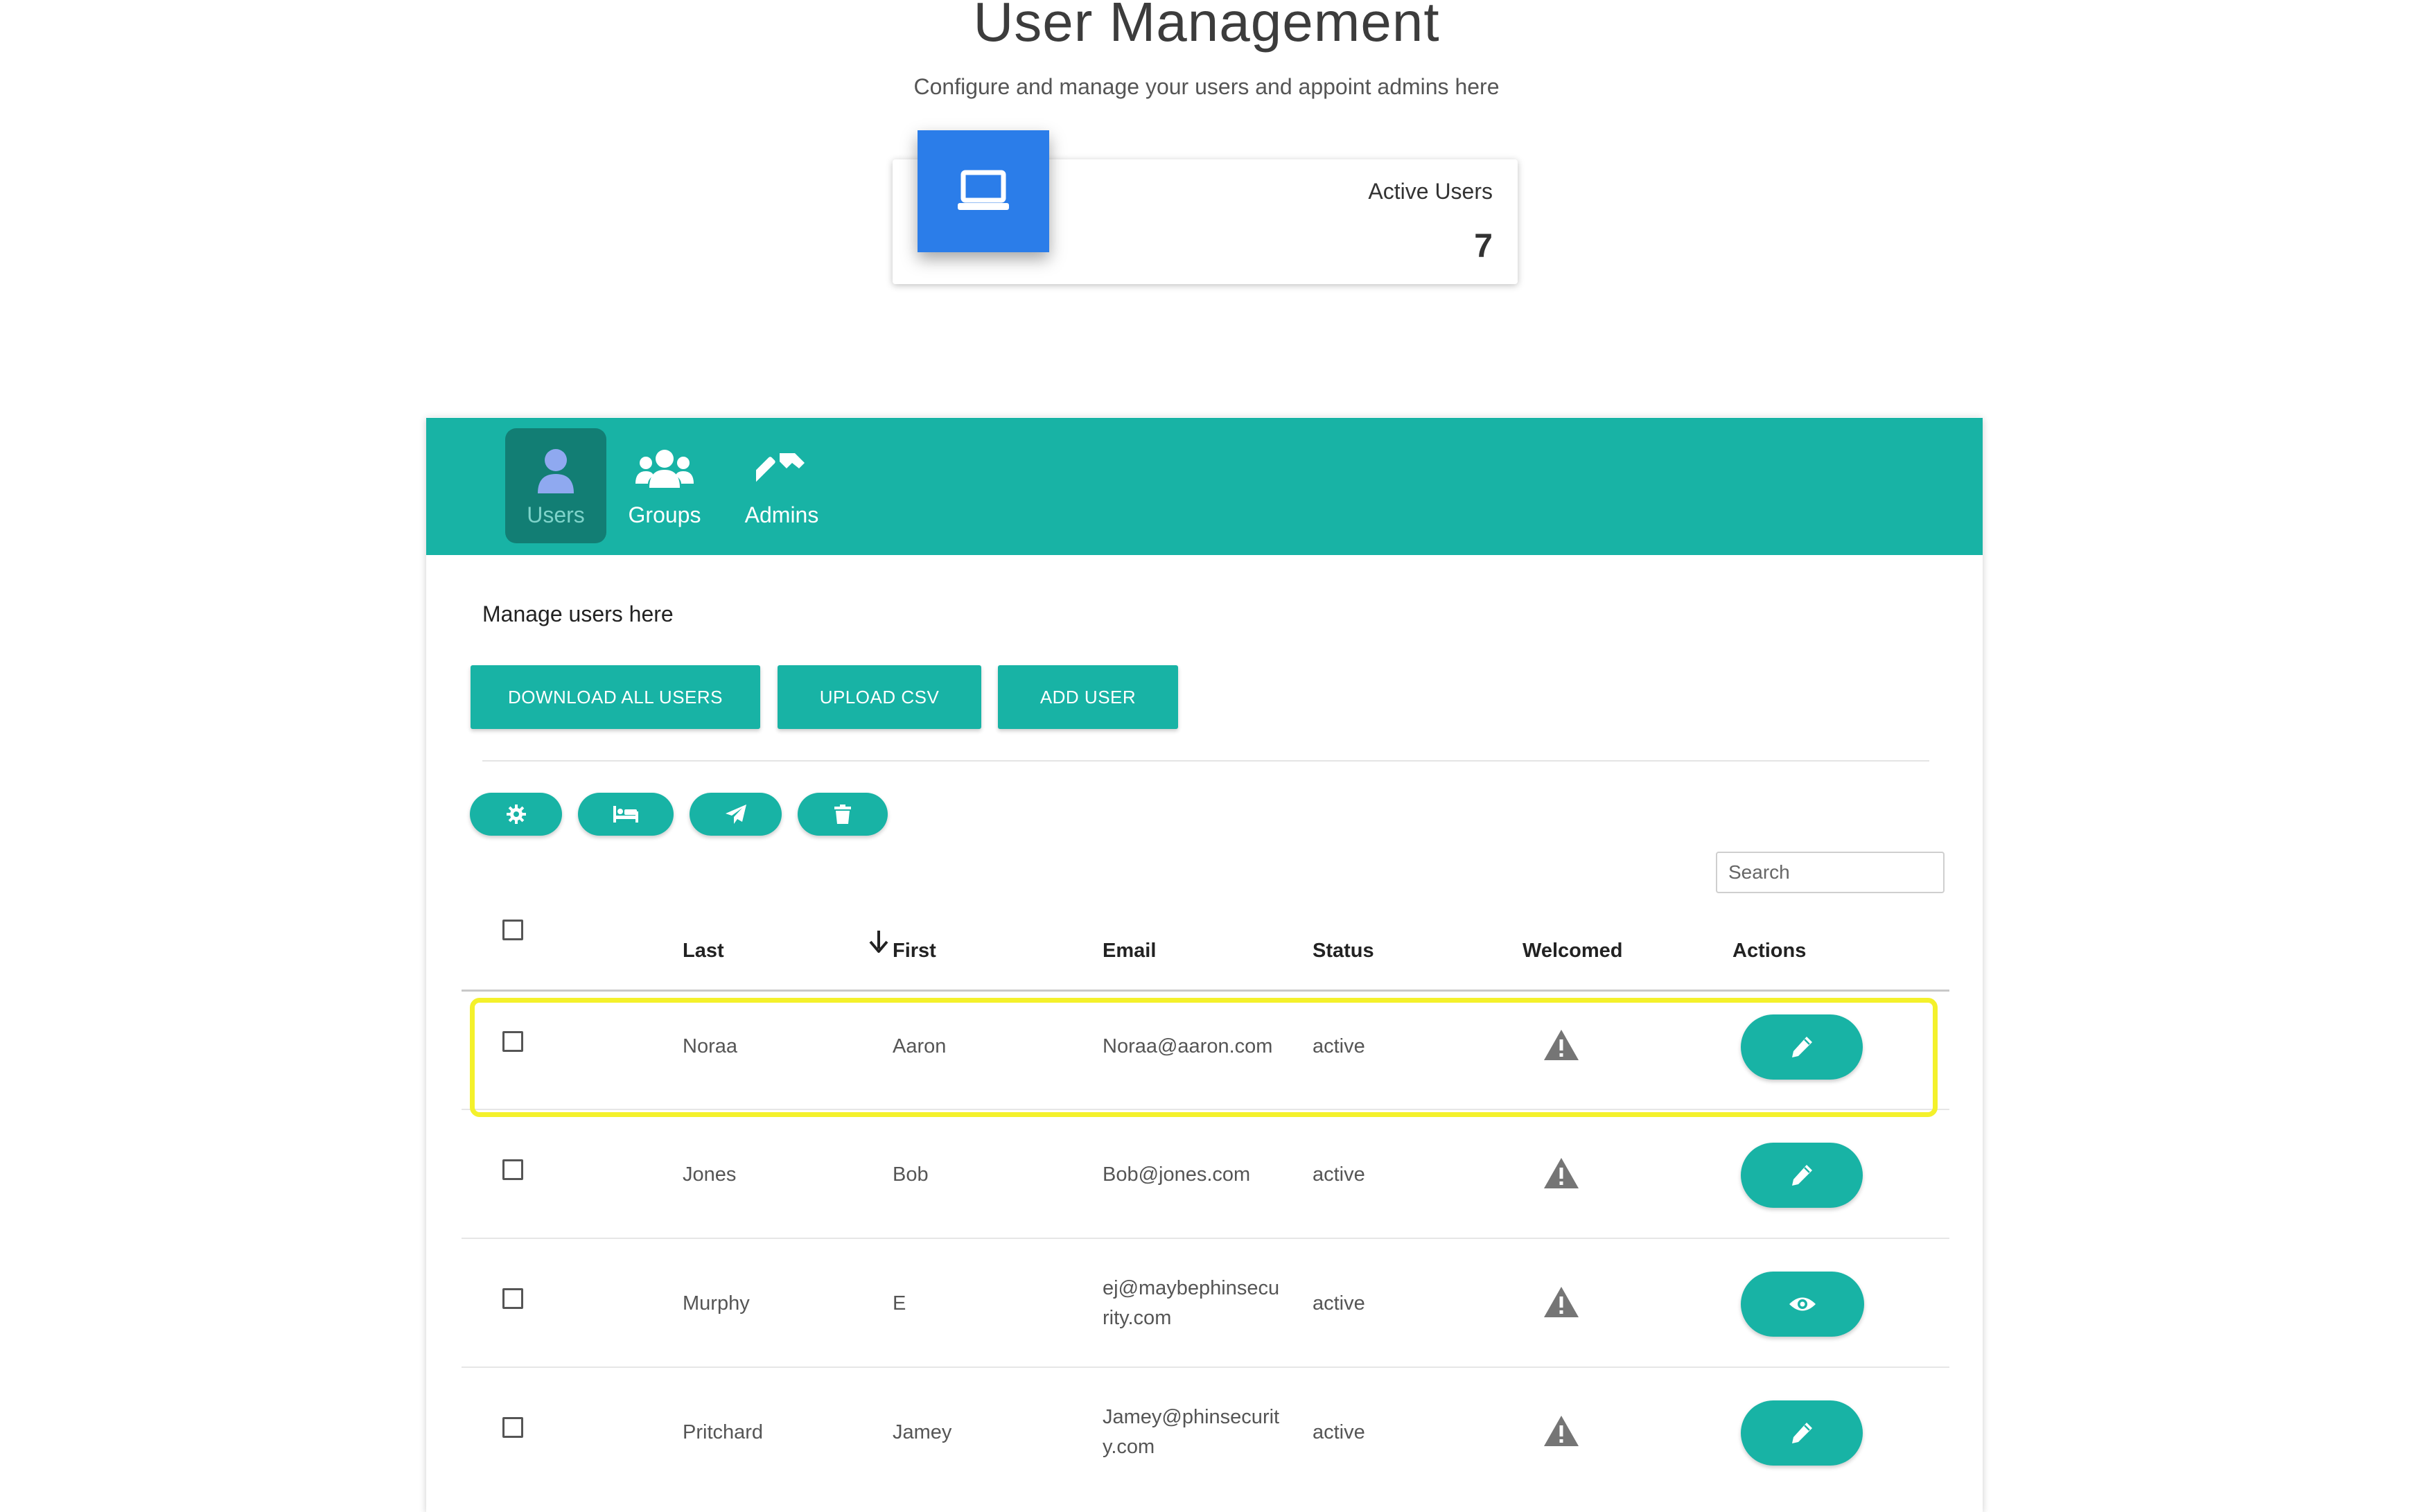 The image size is (2413, 1512). What do you see at coordinates (878, 942) in the screenshot?
I see `sort-arrow-down-icon` at bounding box center [878, 942].